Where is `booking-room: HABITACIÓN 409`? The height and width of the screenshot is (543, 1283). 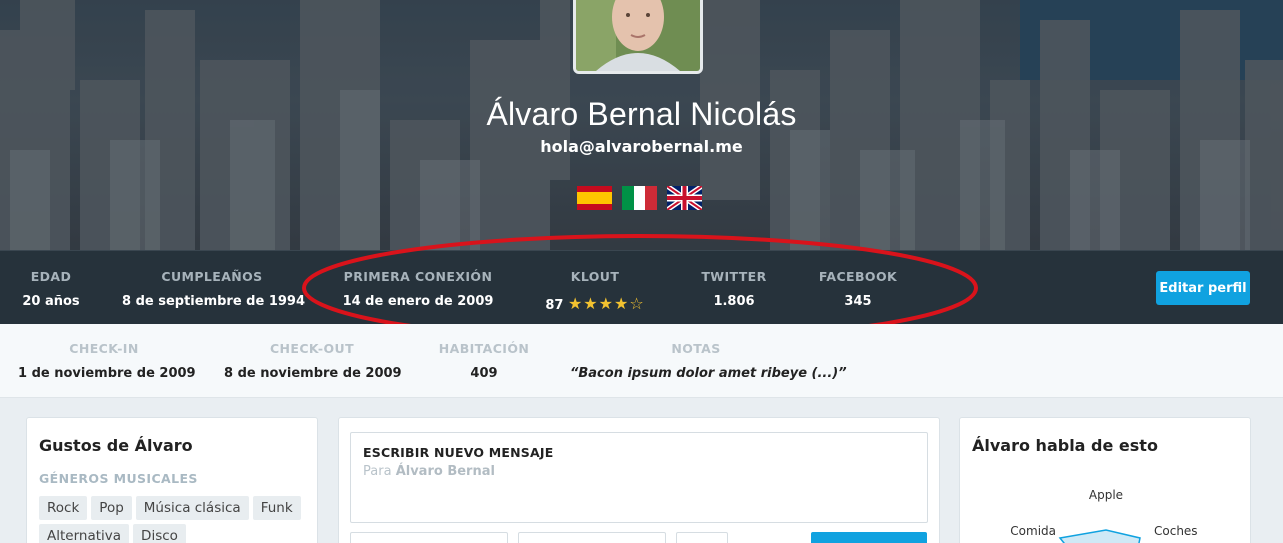
booking-room: HABITACIÓN 409 is located at coordinates (484, 361).